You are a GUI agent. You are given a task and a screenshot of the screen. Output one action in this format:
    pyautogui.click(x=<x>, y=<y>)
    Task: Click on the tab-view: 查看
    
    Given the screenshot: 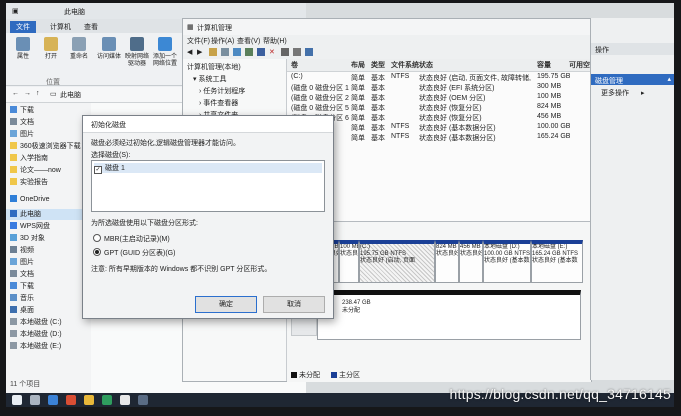 What is the action you would take?
    pyautogui.click(x=91, y=27)
    